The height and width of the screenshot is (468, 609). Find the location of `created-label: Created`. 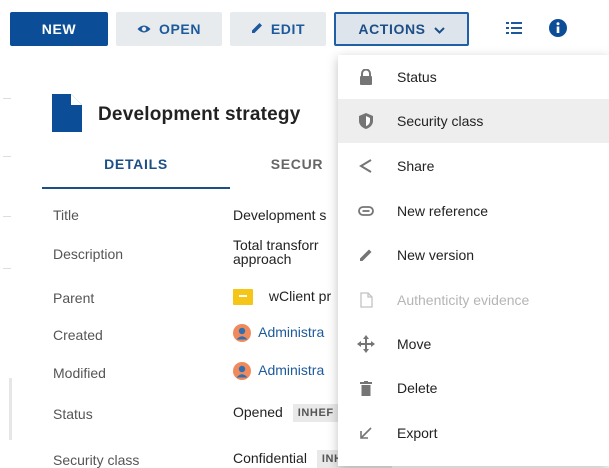

created-label: Created is located at coordinates (78, 335).